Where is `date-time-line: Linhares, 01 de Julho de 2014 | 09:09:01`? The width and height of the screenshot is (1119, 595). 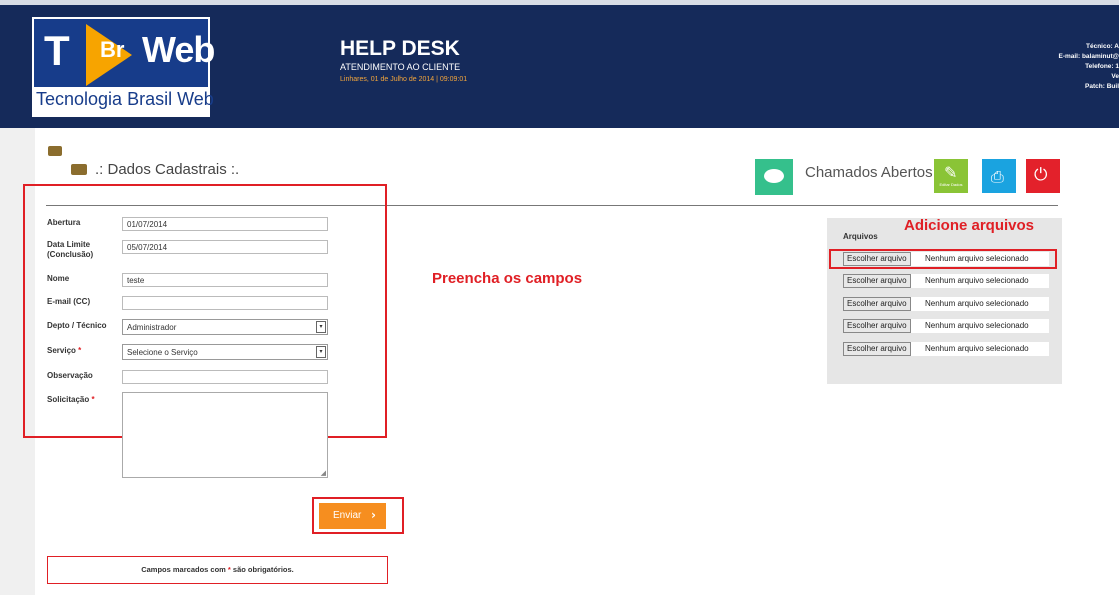
date-time-line: Linhares, 01 de Julho de 2014 | 09:09:01 is located at coordinates (404, 79).